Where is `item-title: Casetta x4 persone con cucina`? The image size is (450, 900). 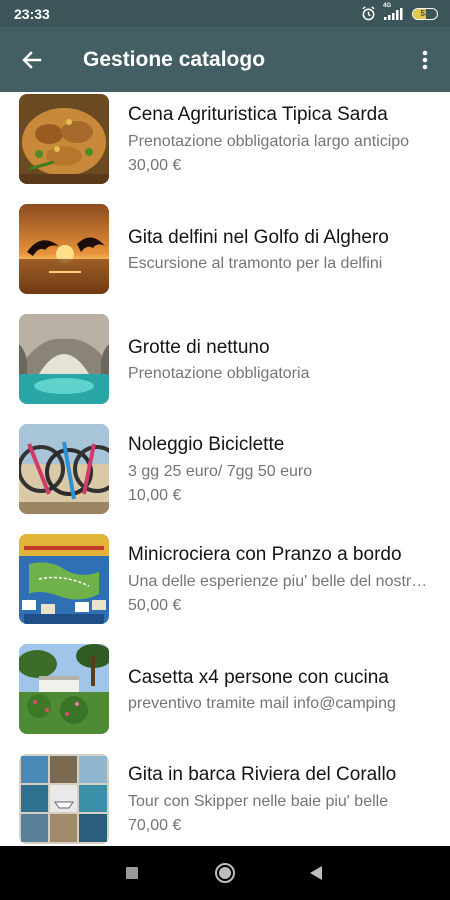
item-title: Casetta x4 persone con cucina is located at coordinates (258, 677).